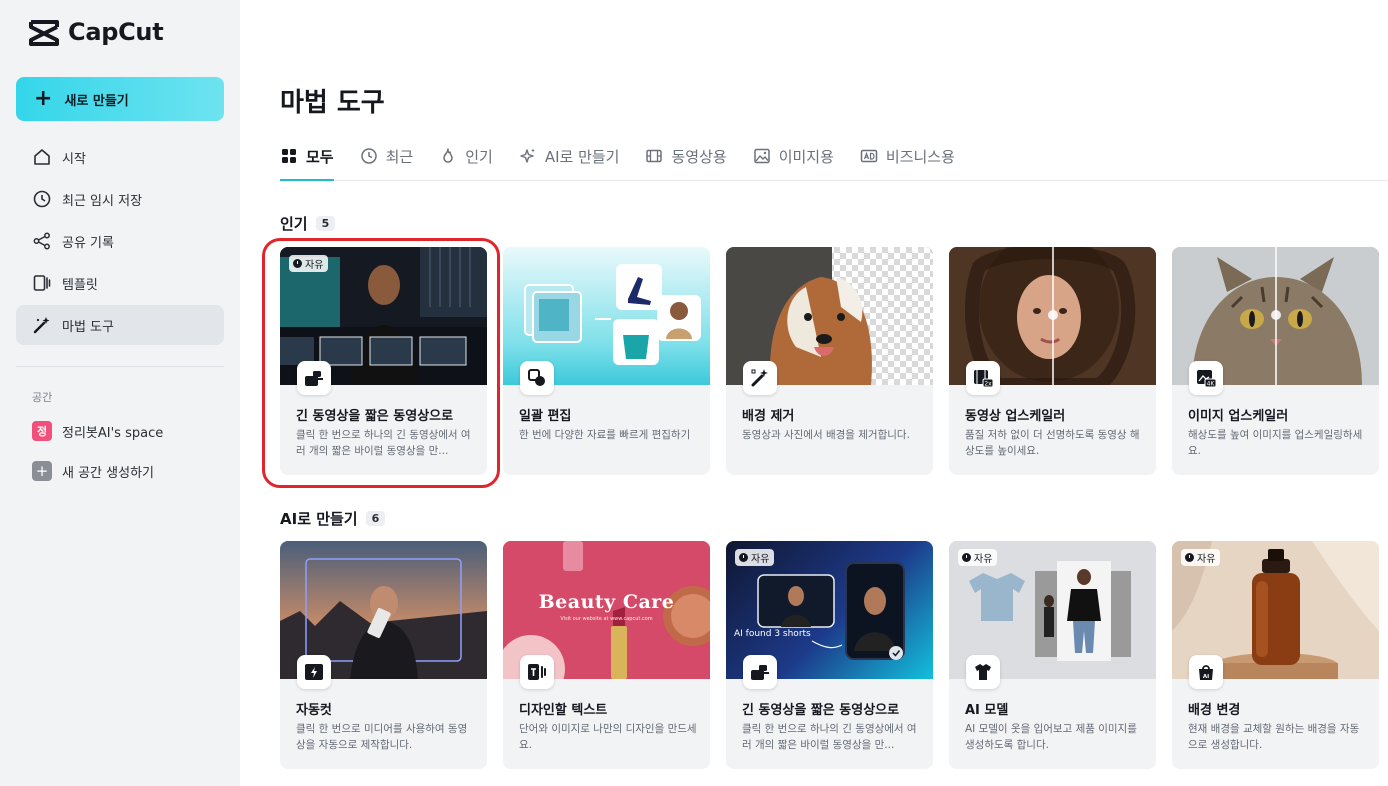 The image size is (1388, 786). What do you see at coordinates (41, 241) in the screenshot?
I see `share-icon` at bounding box center [41, 241].